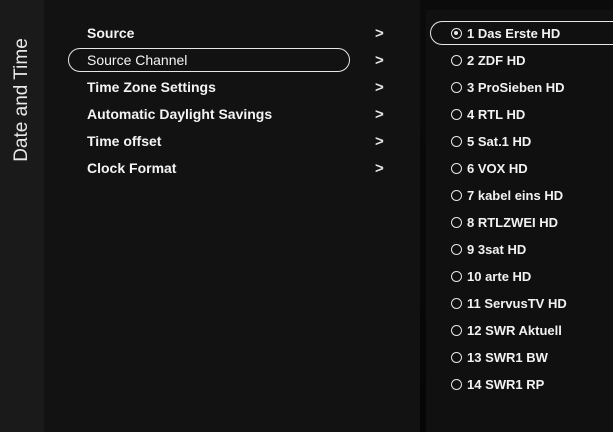  Describe the element at coordinates (515, 195) in the screenshot. I see `channel-label: 7 kabel eins HD` at that location.